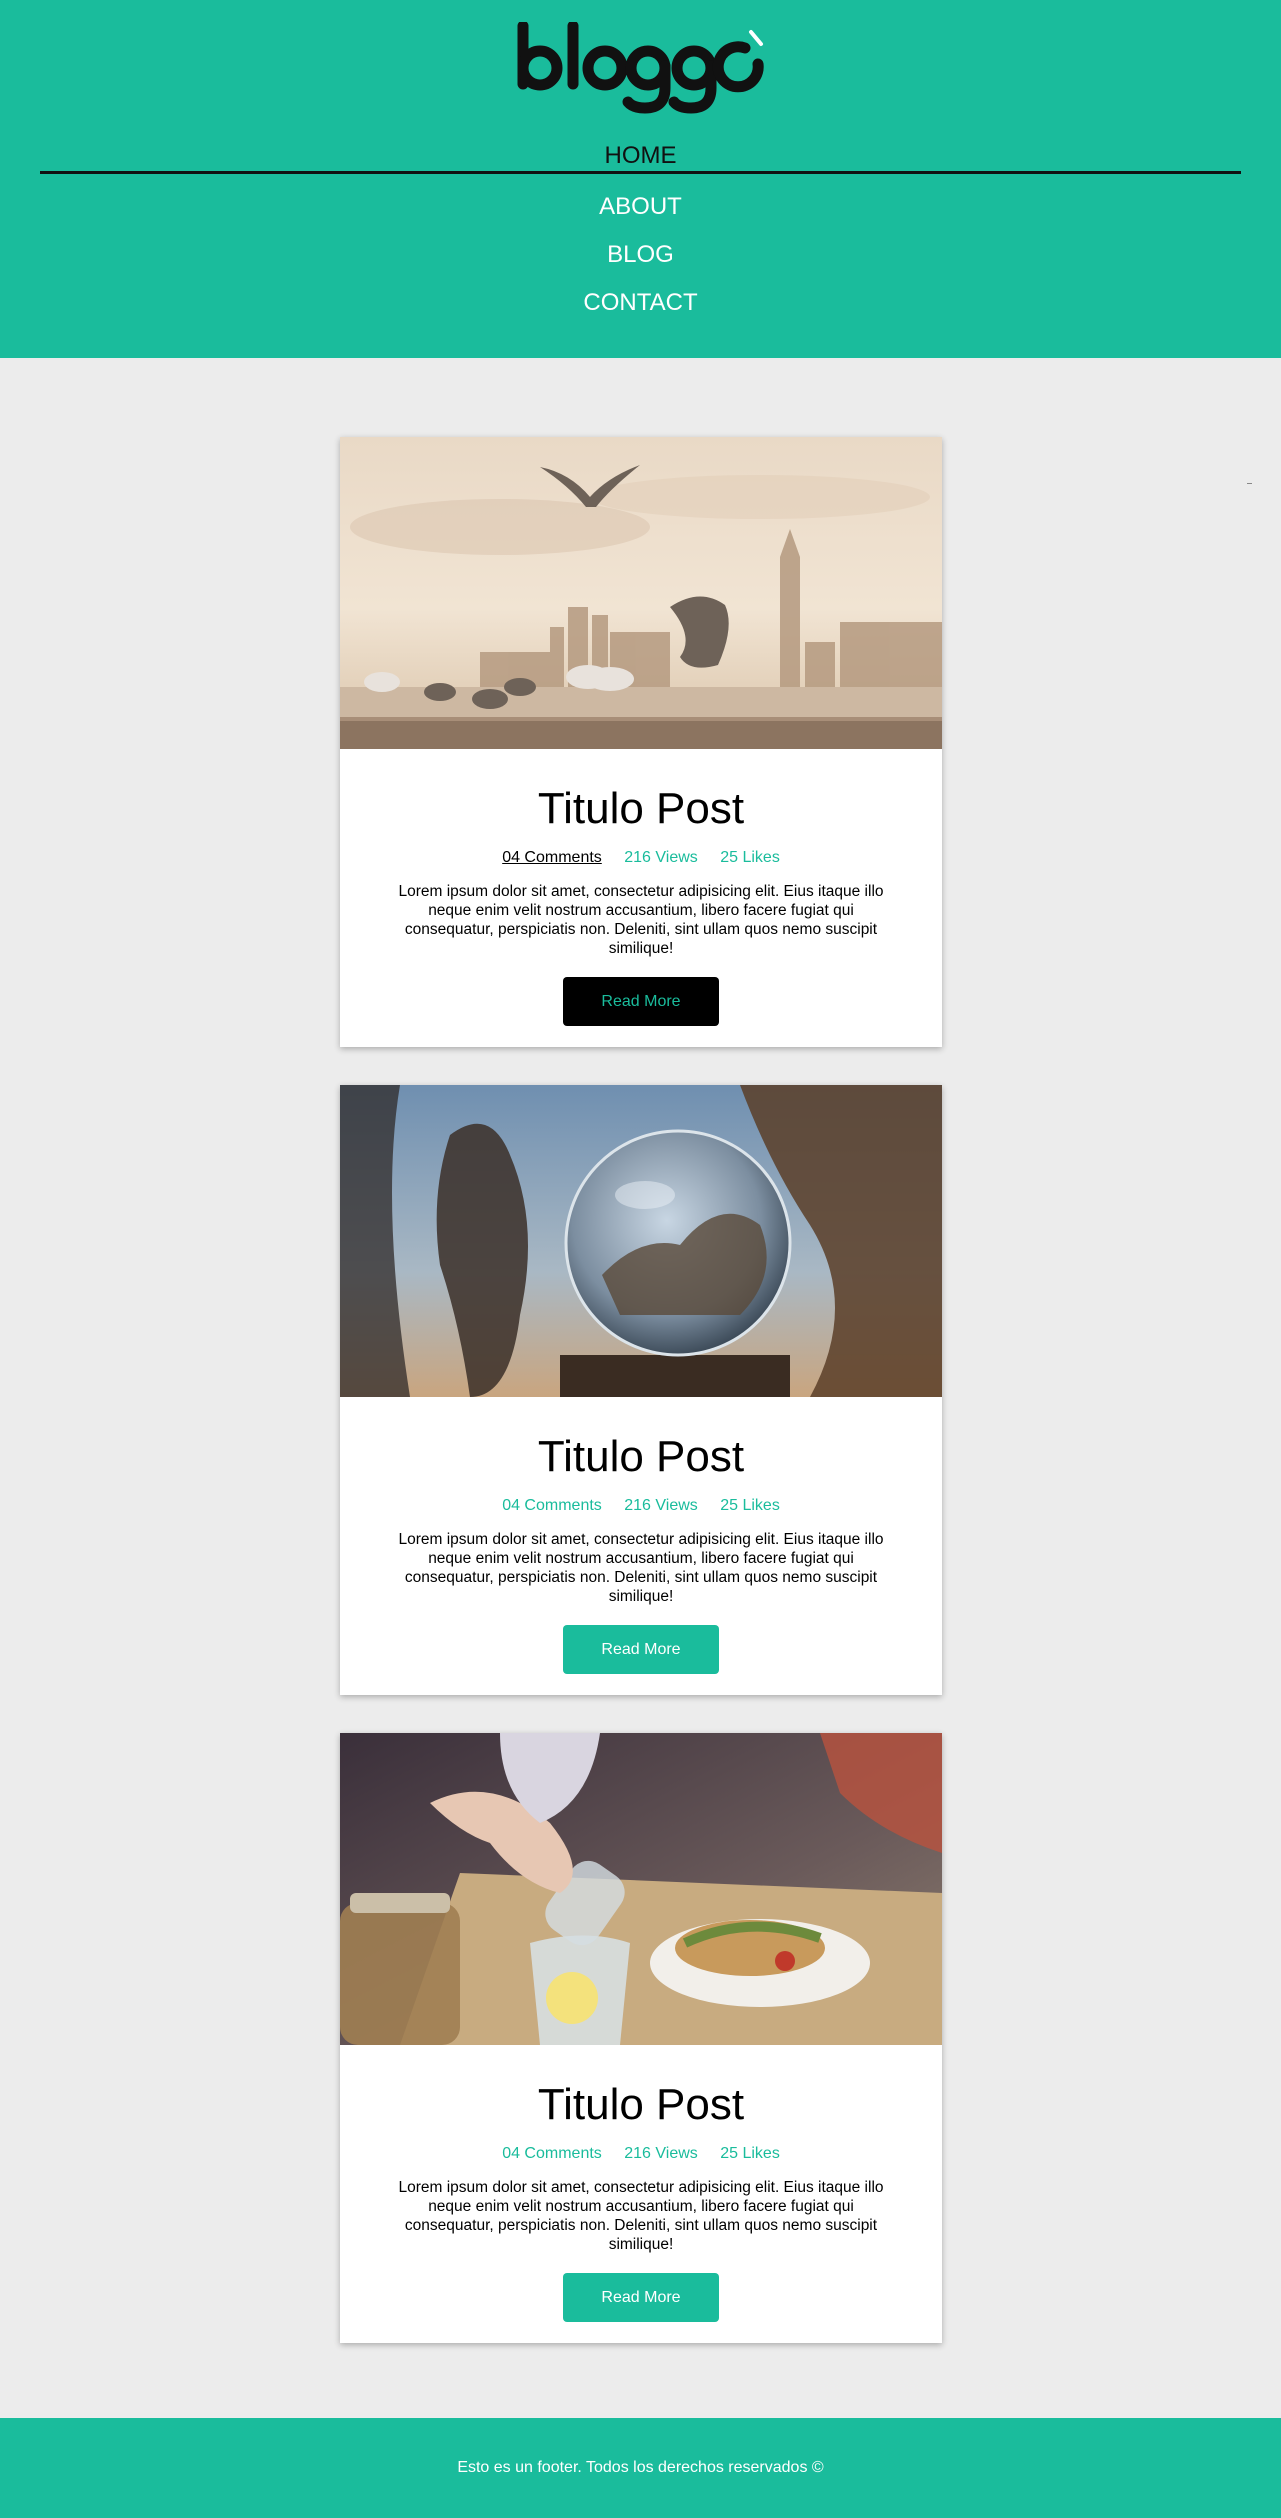 The width and height of the screenshot is (1281, 2518). I want to click on nav-link-about: ABOUT, so click(640, 207).